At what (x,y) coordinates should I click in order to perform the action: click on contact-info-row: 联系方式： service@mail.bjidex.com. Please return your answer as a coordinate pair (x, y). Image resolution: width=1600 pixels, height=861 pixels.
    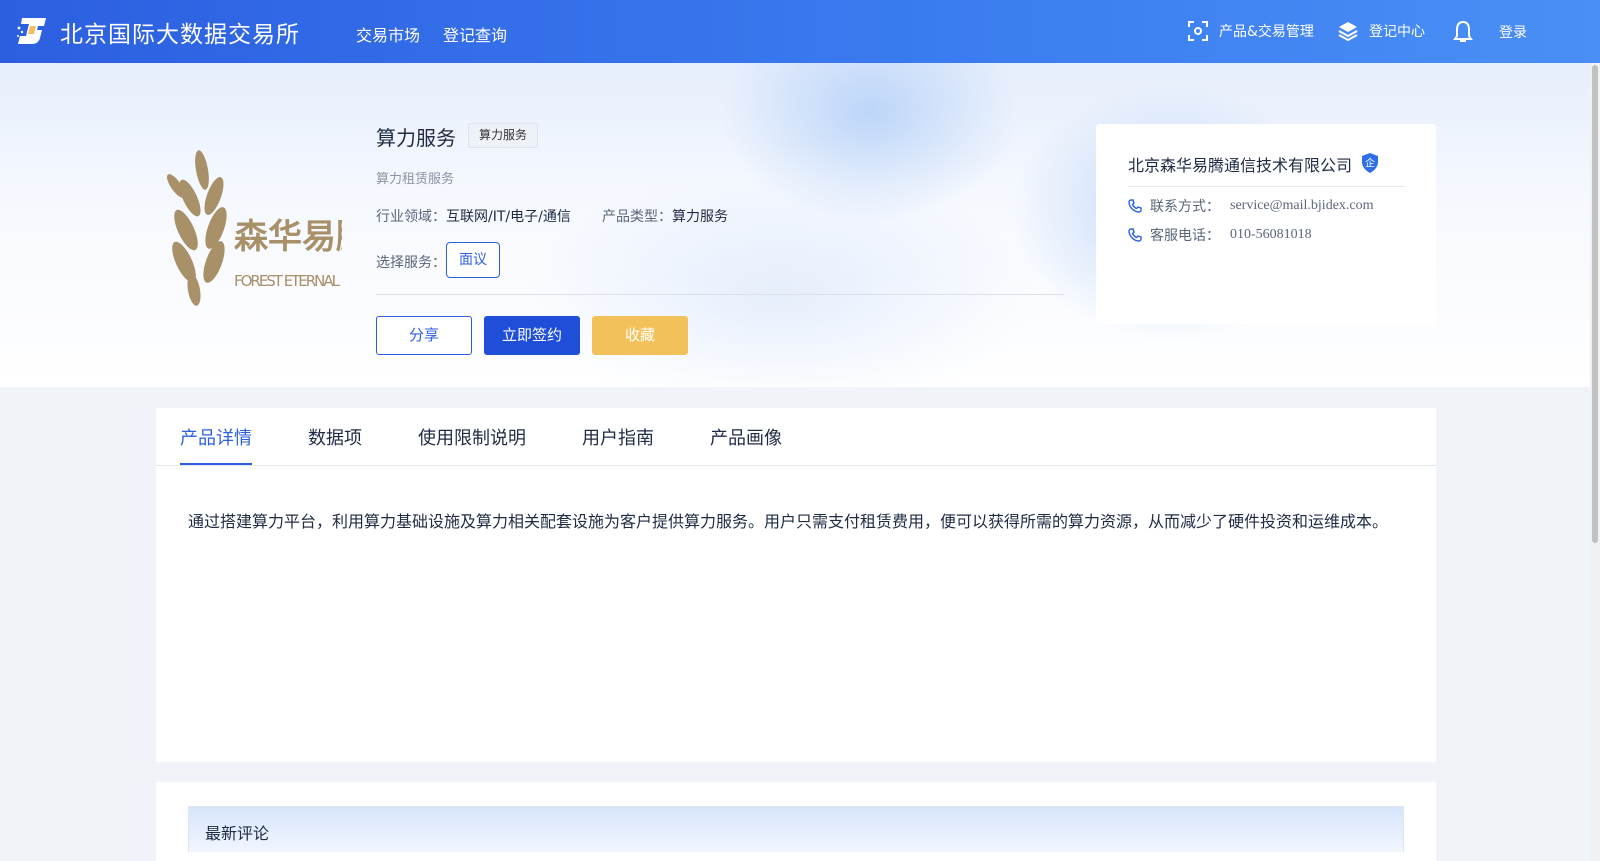
    Looking at the image, I should click on (1251, 206).